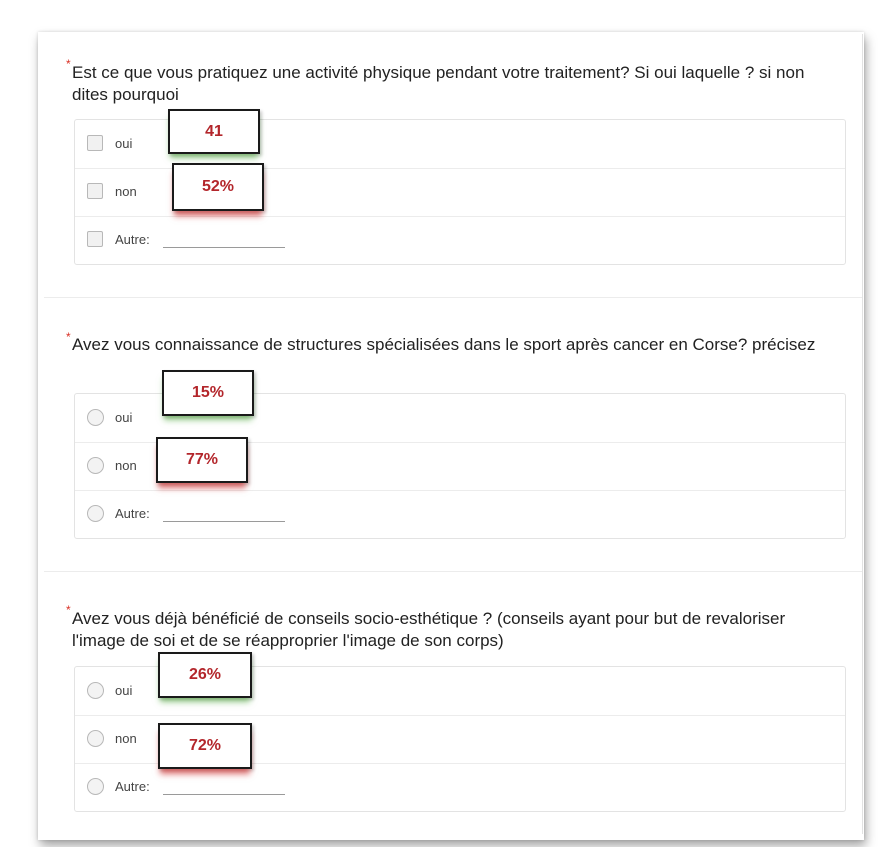 Image resolution: width=885 pixels, height=847 pixels. Describe the element at coordinates (202, 460) in the screenshot. I see `stat-label-non: 77%` at that location.